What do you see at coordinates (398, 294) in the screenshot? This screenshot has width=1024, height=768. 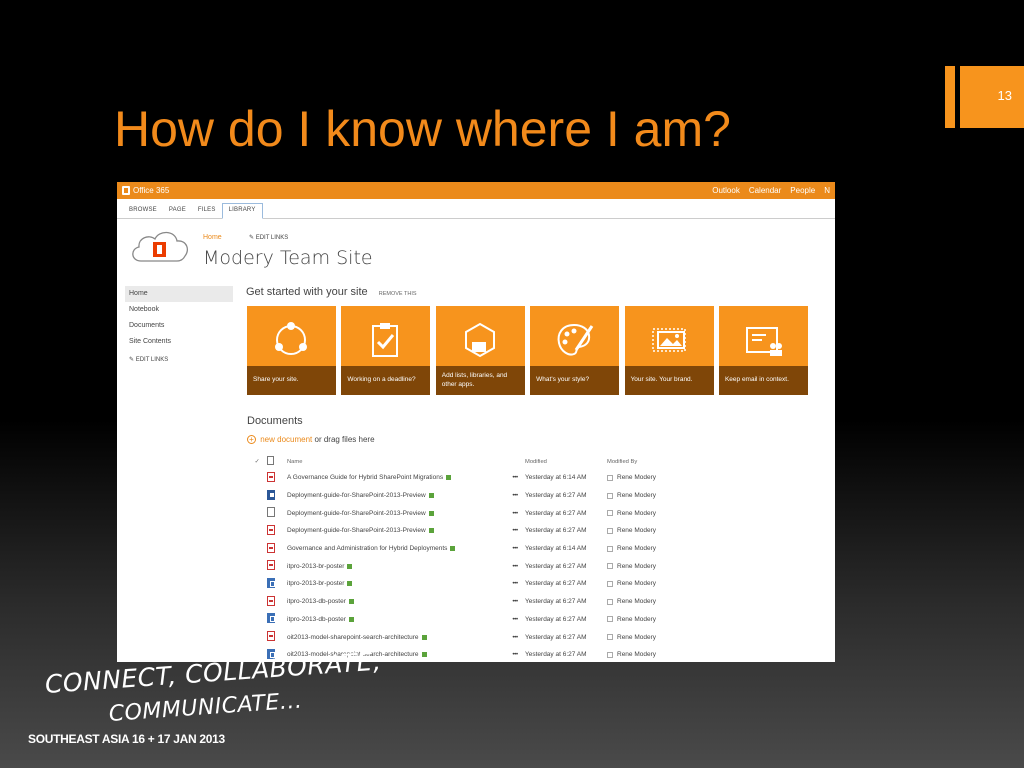 I see `remove-this-link: REMOVE THIS` at bounding box center [398, 294].